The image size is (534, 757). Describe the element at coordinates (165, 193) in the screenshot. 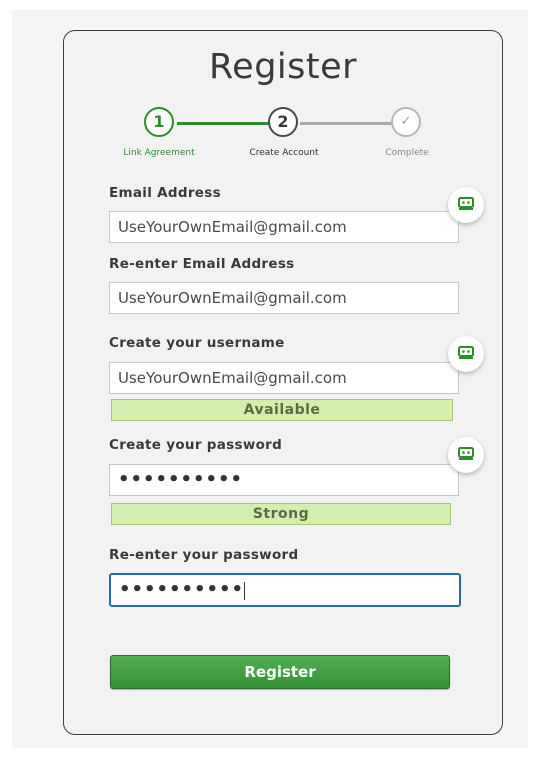

I see `email-label: Email Address` at that location.